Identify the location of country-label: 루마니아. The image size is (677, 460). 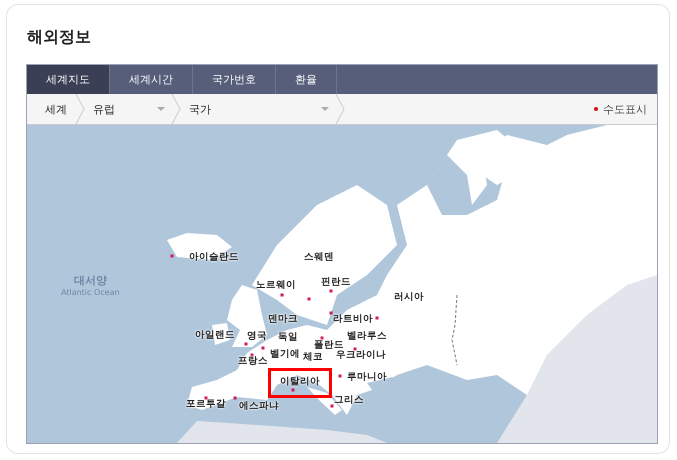
(367, 377).